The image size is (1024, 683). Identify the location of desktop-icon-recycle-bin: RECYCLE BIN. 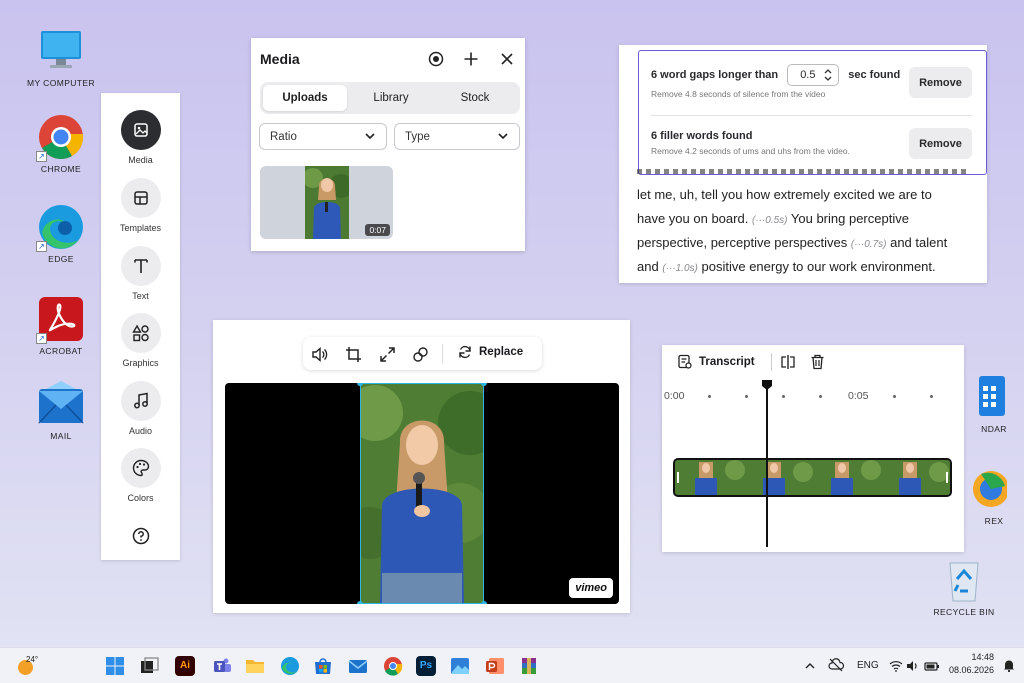
(964, 587).